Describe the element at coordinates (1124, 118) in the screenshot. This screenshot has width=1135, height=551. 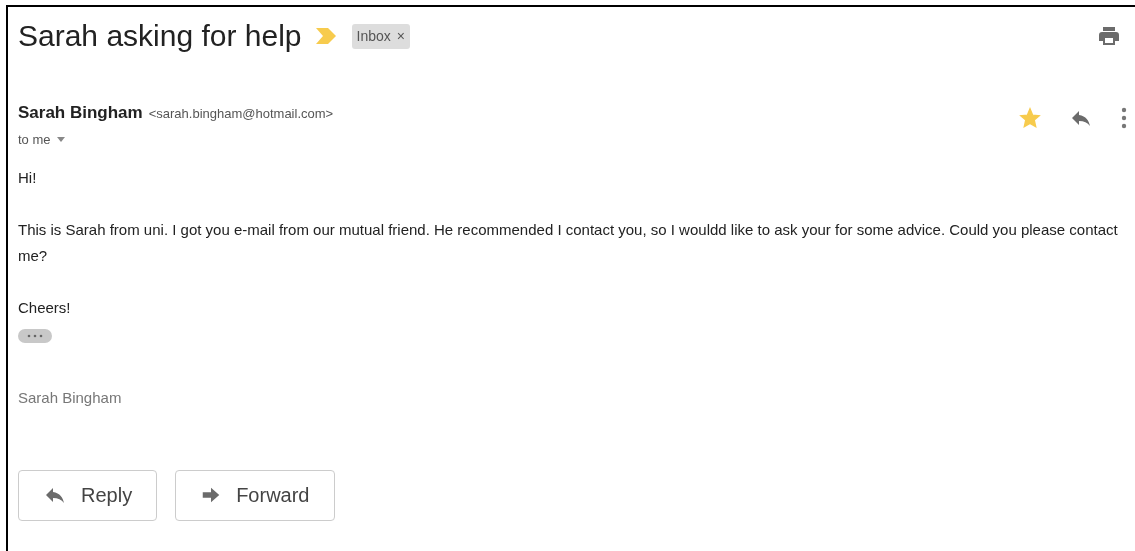
I see `more-options-icon` at that location.